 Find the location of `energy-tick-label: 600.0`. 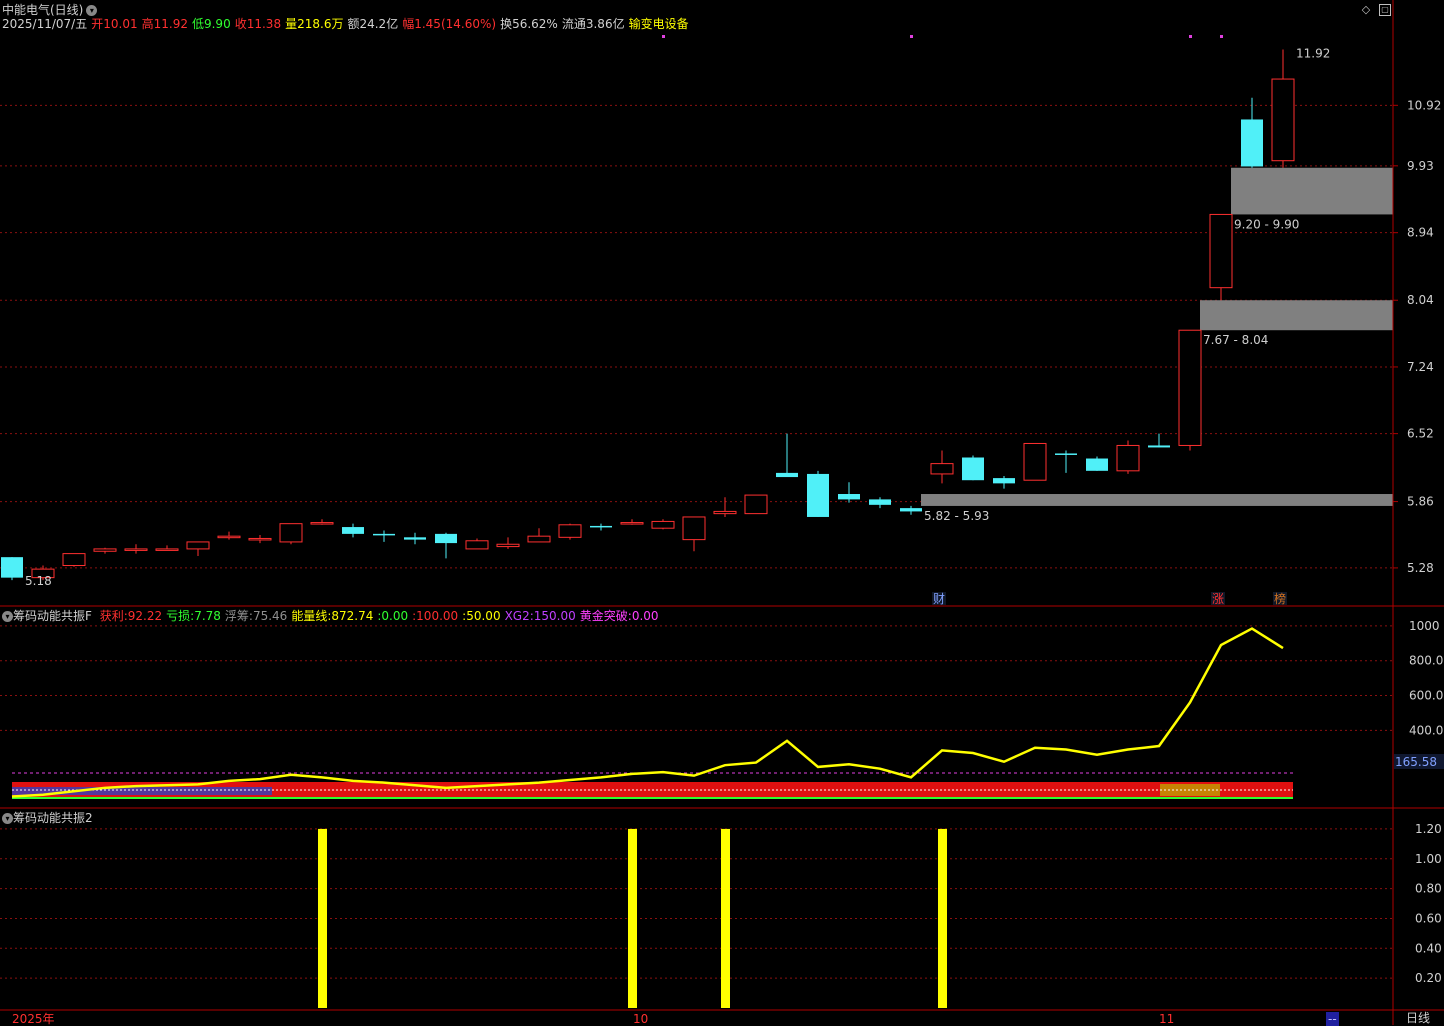

energy-tick-label: 600.0 is located at coordinates (1426, 696).